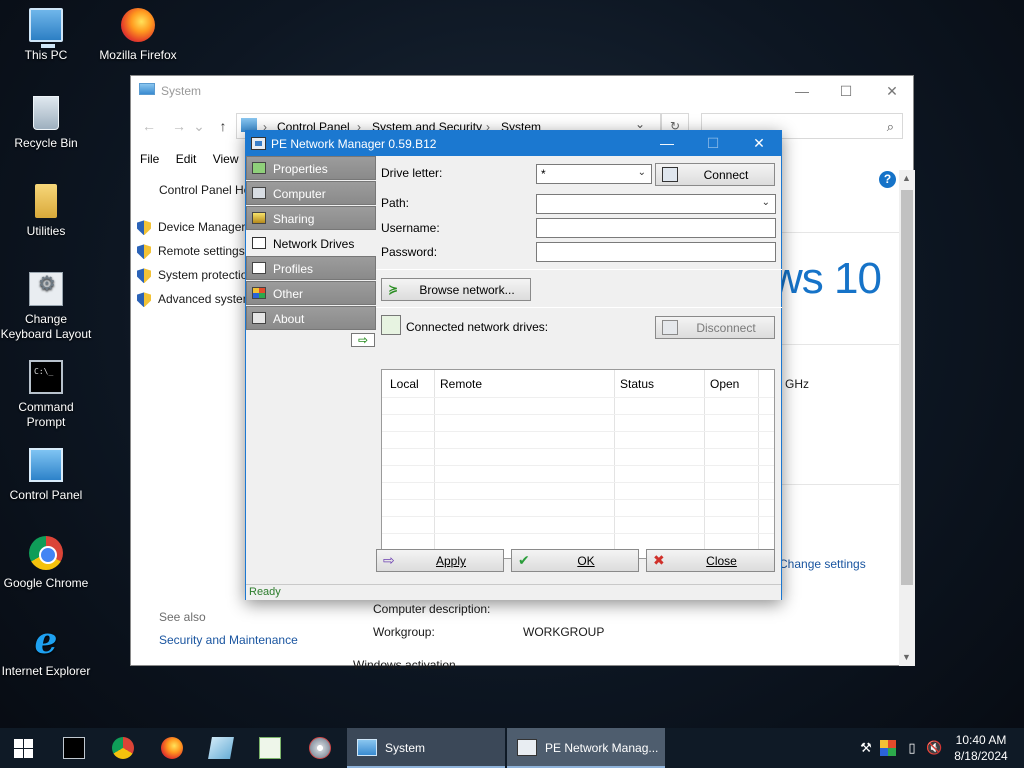  Describe the element at coordinates (147, 89) in the screenshot. I see `system-window-icon` at that location.